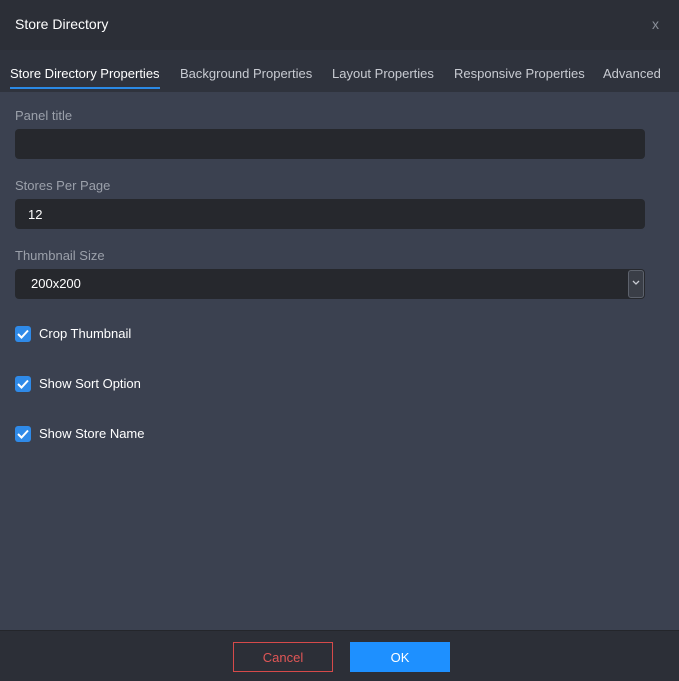 This screenshot has width=679, height=681. I want to click on chevron-down-icon, so click(636, 284).